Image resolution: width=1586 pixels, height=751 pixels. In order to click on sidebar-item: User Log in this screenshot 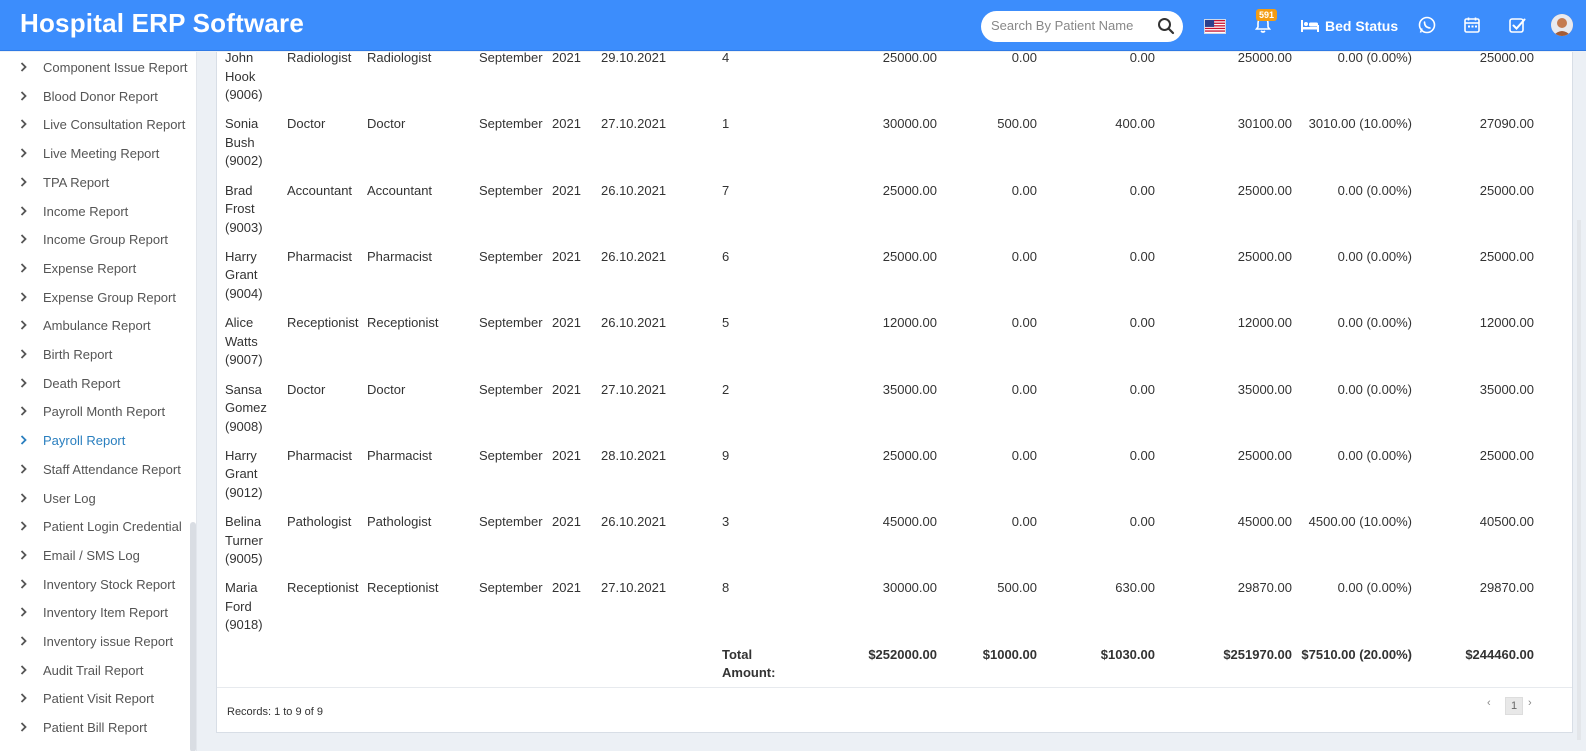, I will do `click(95, 498)`.